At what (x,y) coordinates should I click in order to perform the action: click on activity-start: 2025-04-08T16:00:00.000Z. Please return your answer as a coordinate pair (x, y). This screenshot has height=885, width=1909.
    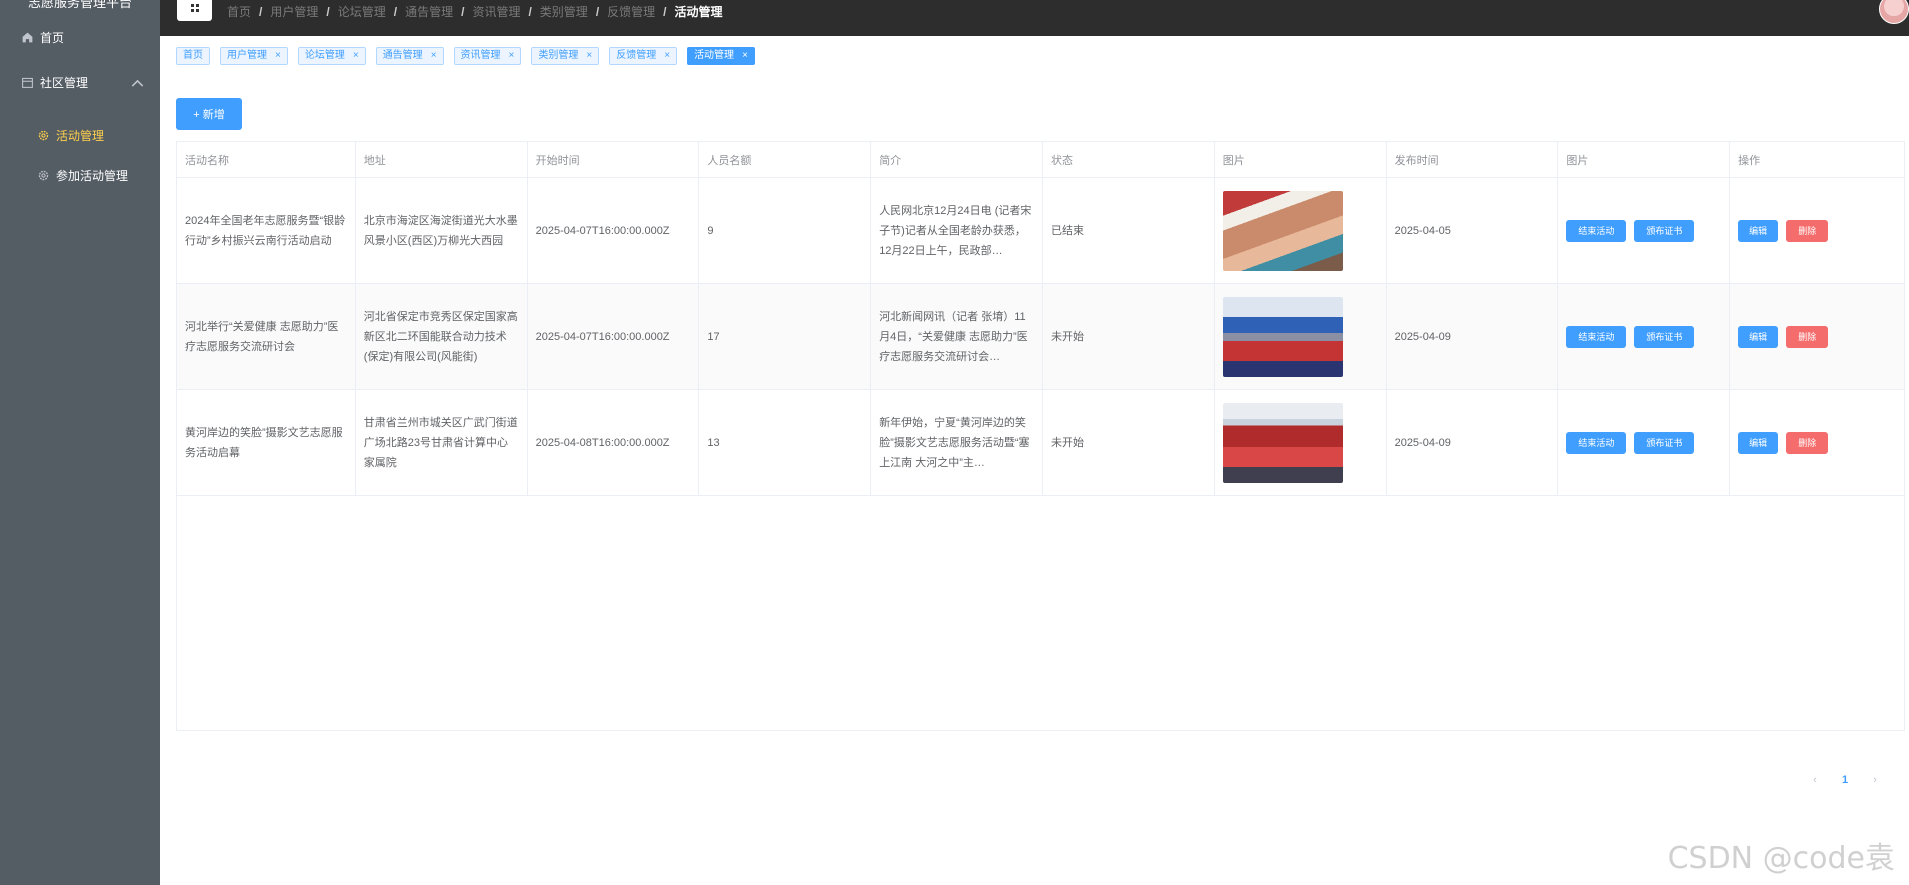
    Looking at the image, I should click on (602, 442).